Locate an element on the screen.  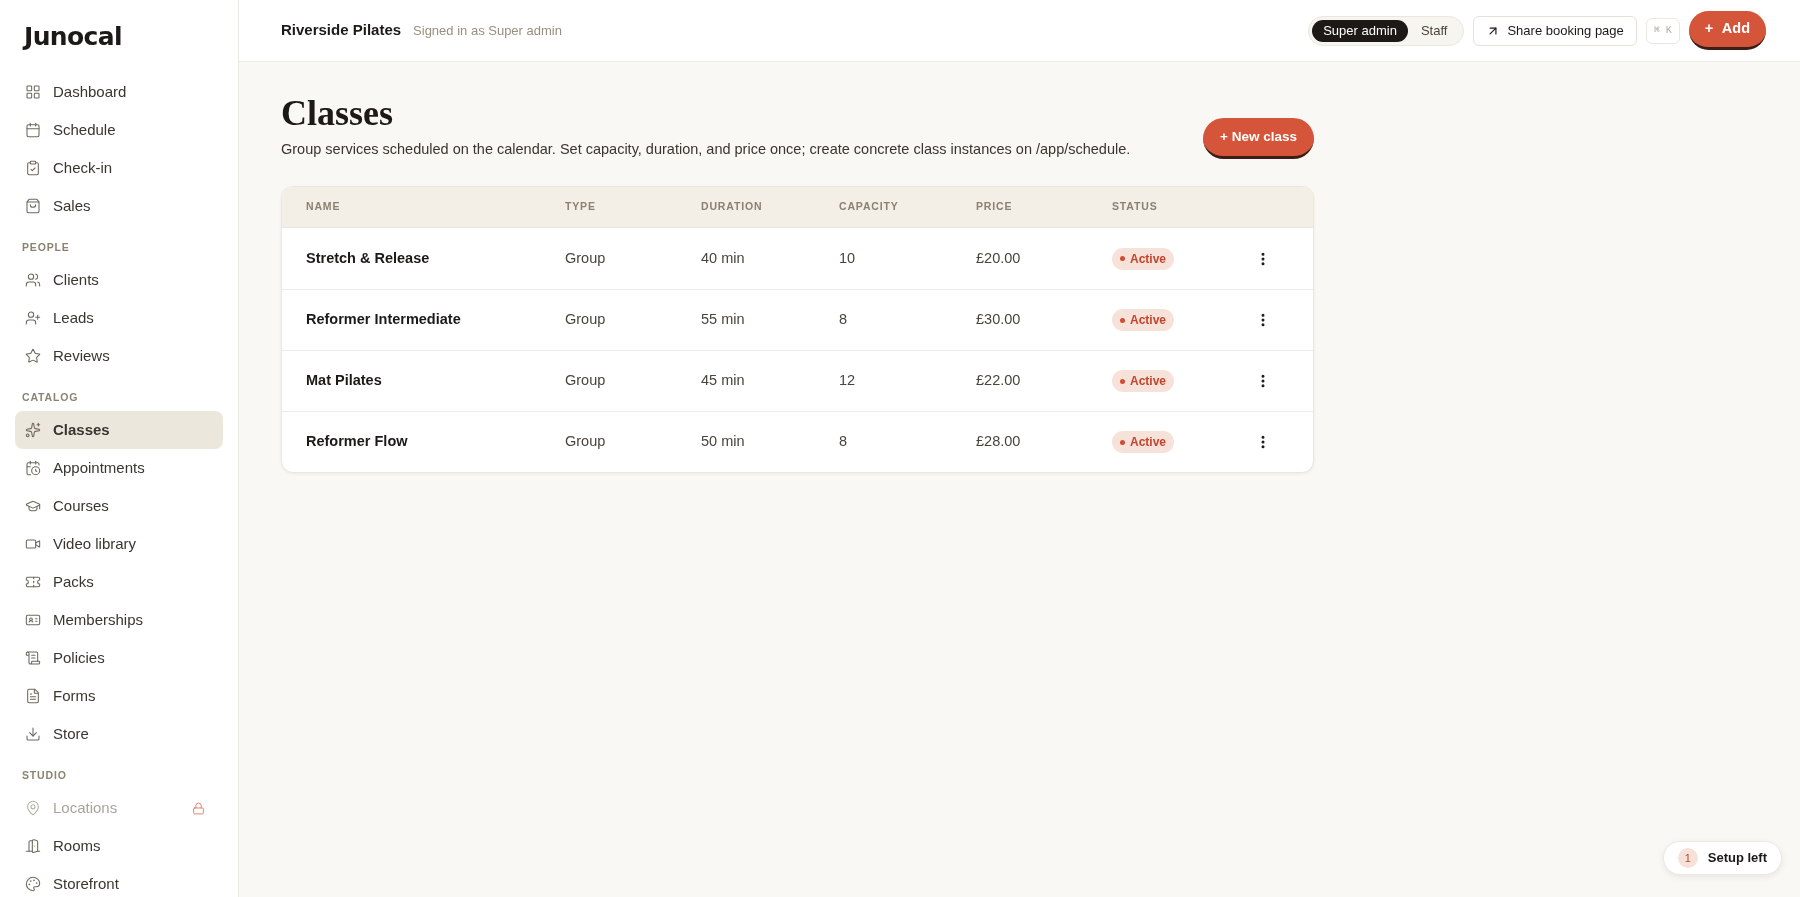
nav-item: Video library is located at coordinates (119, 544).